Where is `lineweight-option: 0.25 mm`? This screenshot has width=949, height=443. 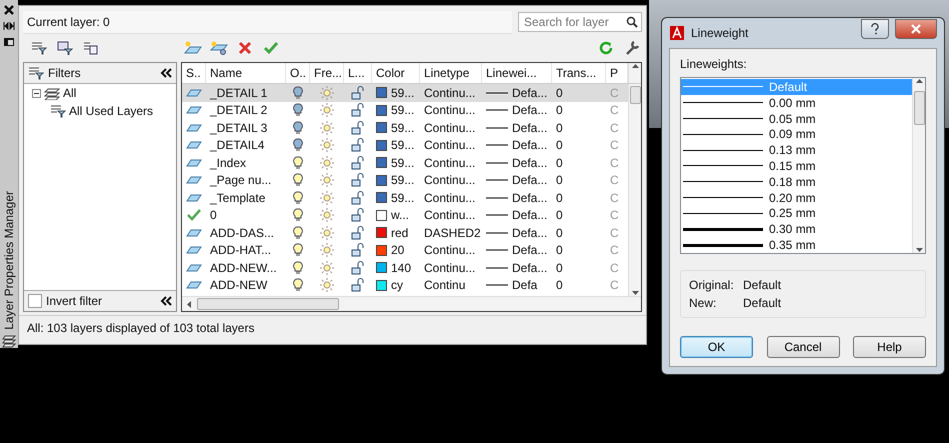
lineweight-option: 0.25 mm is located at coordinates (796, 214).